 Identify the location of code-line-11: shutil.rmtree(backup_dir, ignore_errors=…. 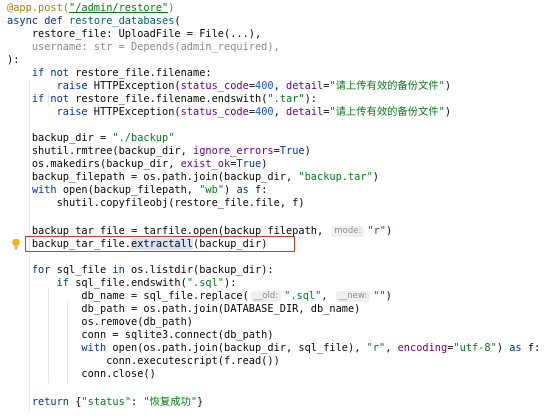
(159, 151).